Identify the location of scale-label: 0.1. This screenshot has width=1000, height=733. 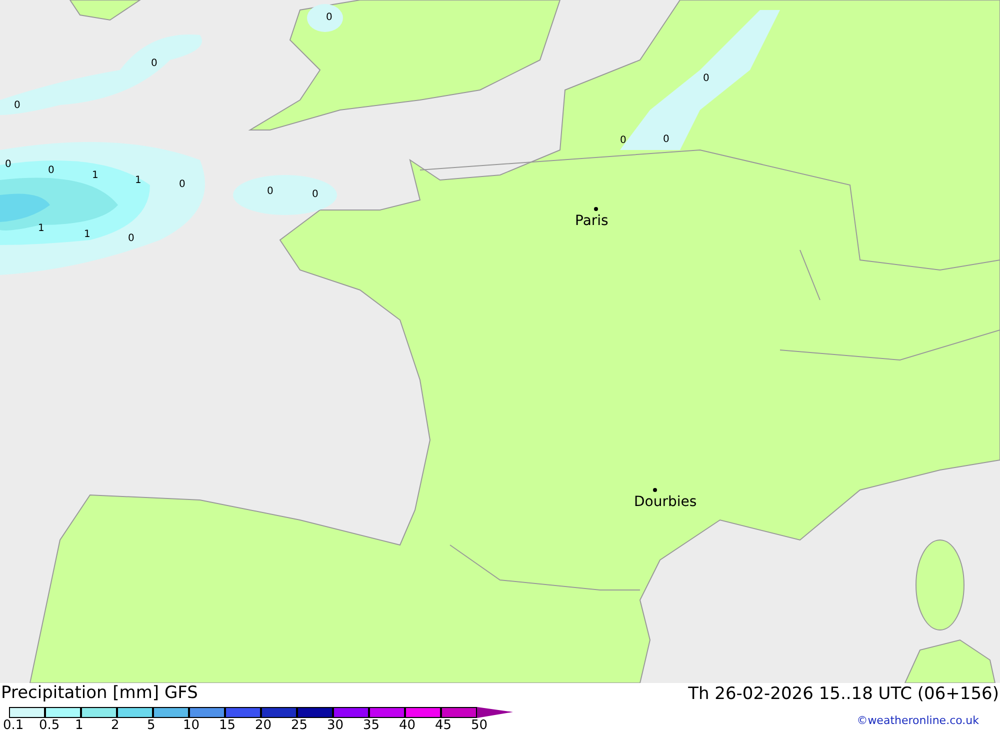
(13, 725).